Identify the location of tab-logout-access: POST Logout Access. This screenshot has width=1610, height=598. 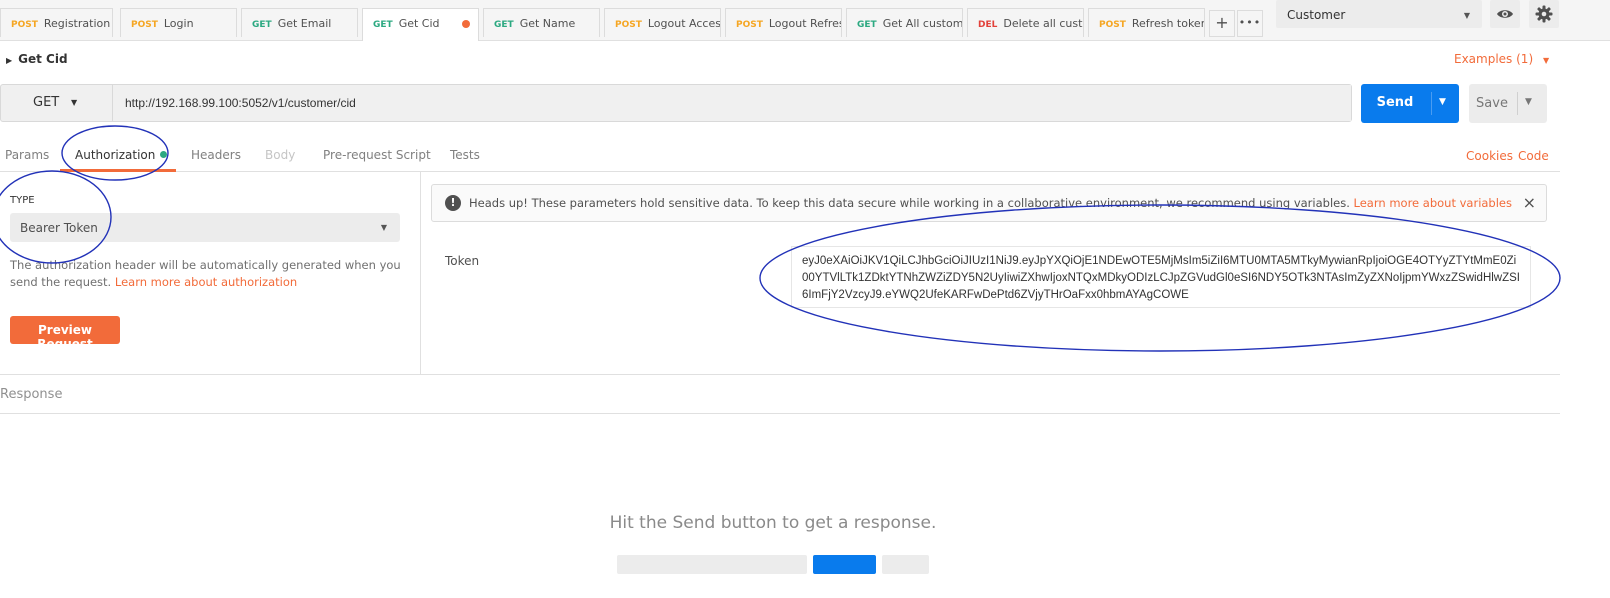
(662, 22).